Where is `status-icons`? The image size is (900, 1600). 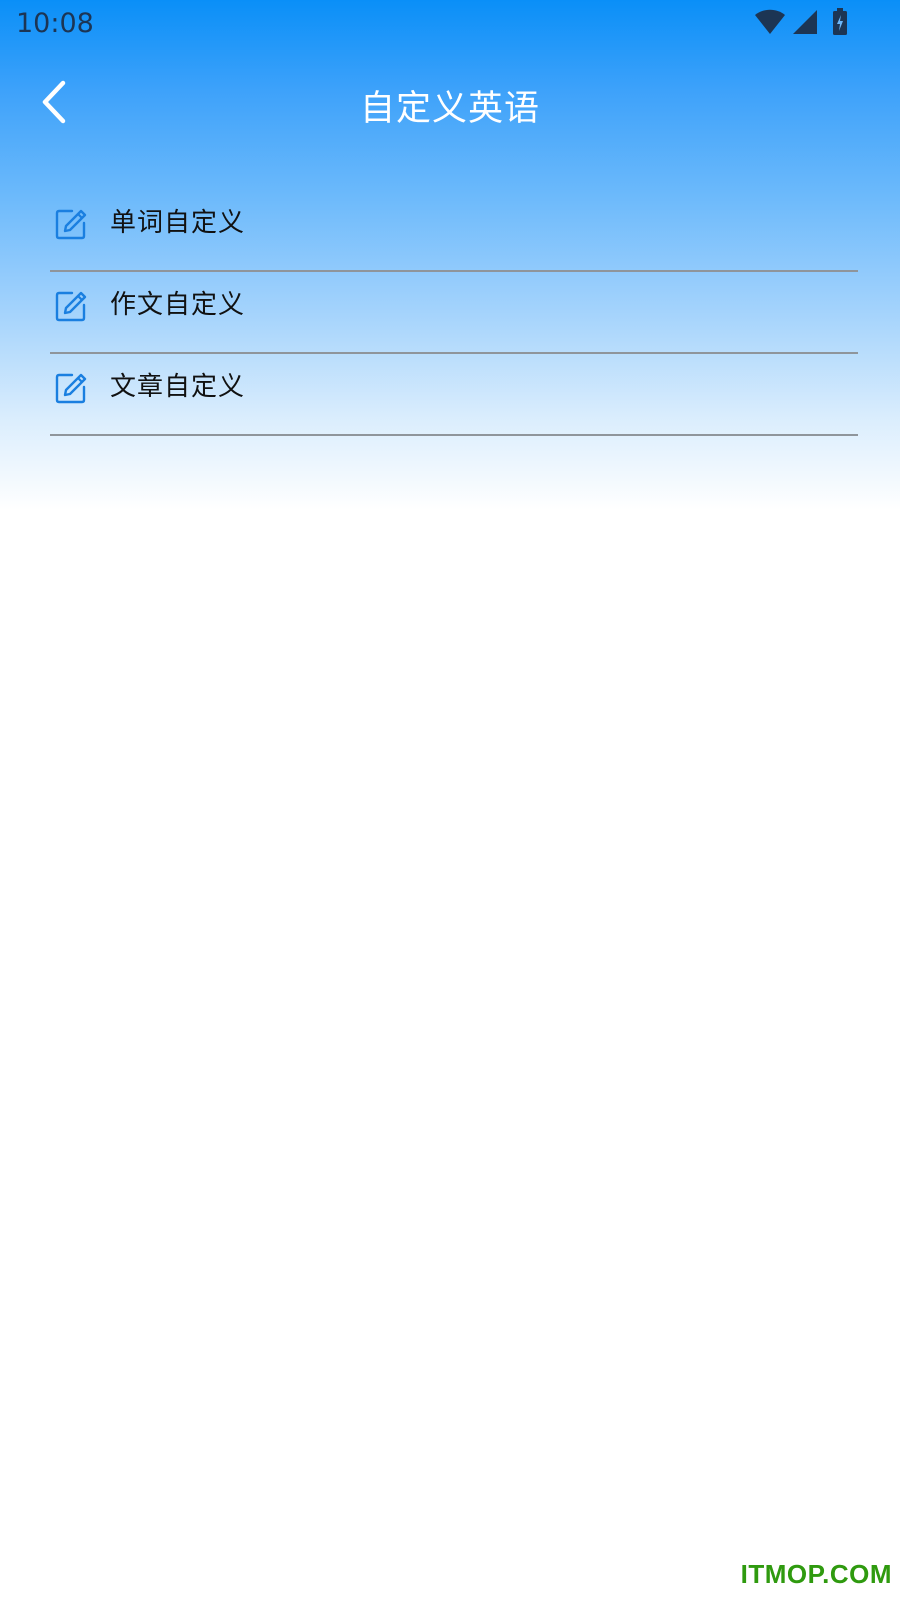 status-icons is located at coordinates (801, 24).